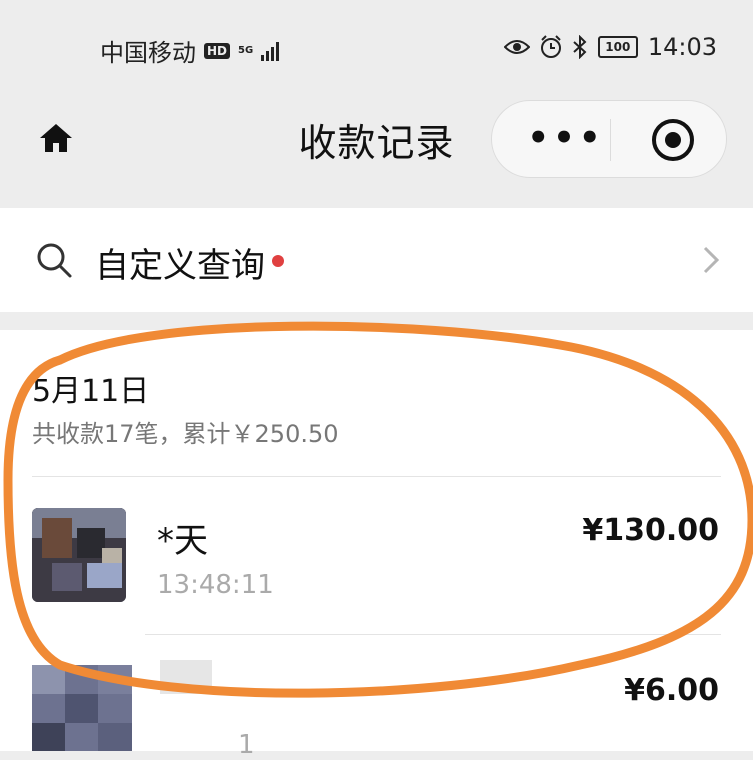 Image resolution: width=753 pixels, height=760 pixels. What do you see at coordinates (376, 50) in the screenshot?
I see `status-bar: 中国移动 HD 5G 100 14:03` at bounding box center [376, 50].